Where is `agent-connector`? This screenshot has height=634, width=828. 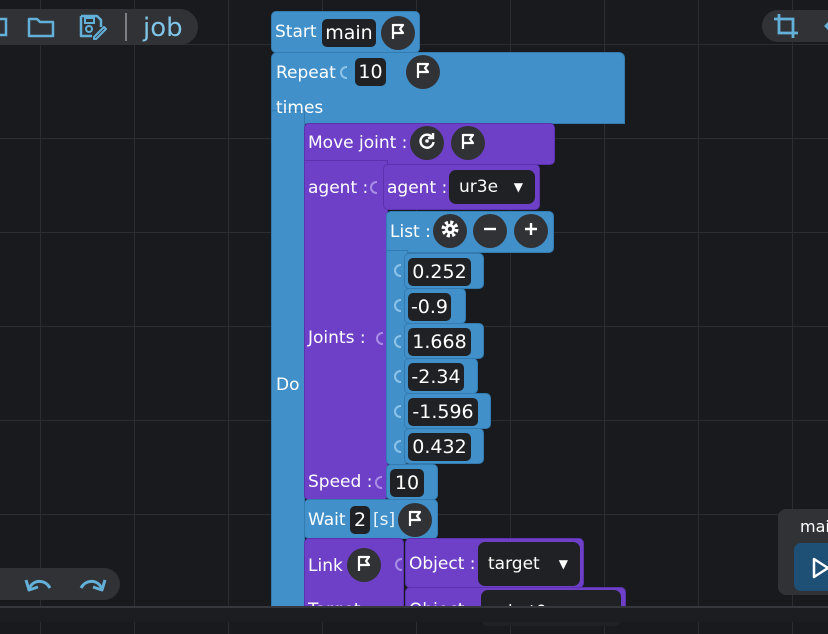 agent-connector is located at coordinates (373, 187).